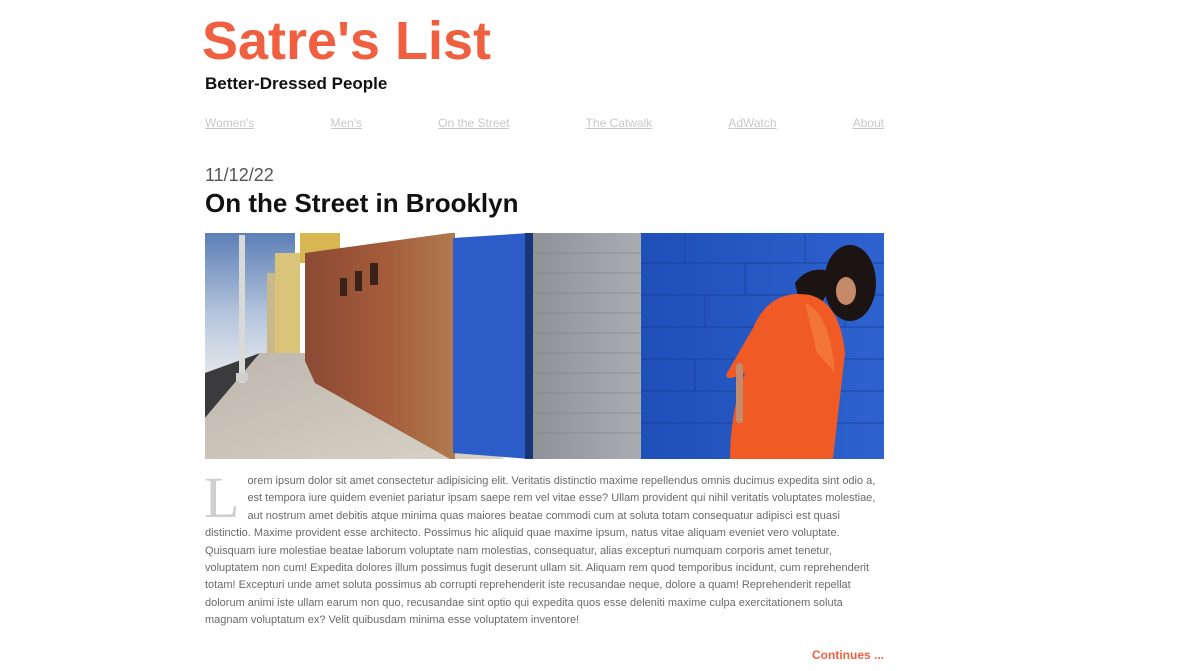 This screenshot has height=671, width=1192. I want to click on post-date: 11/12/22, so click(239, 175).